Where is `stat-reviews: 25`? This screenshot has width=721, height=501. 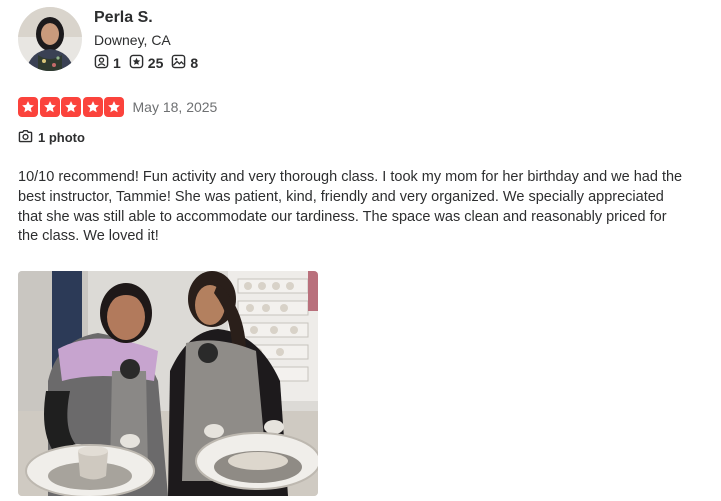
stat-reviews: 25 is located at coordinates (146, 63).